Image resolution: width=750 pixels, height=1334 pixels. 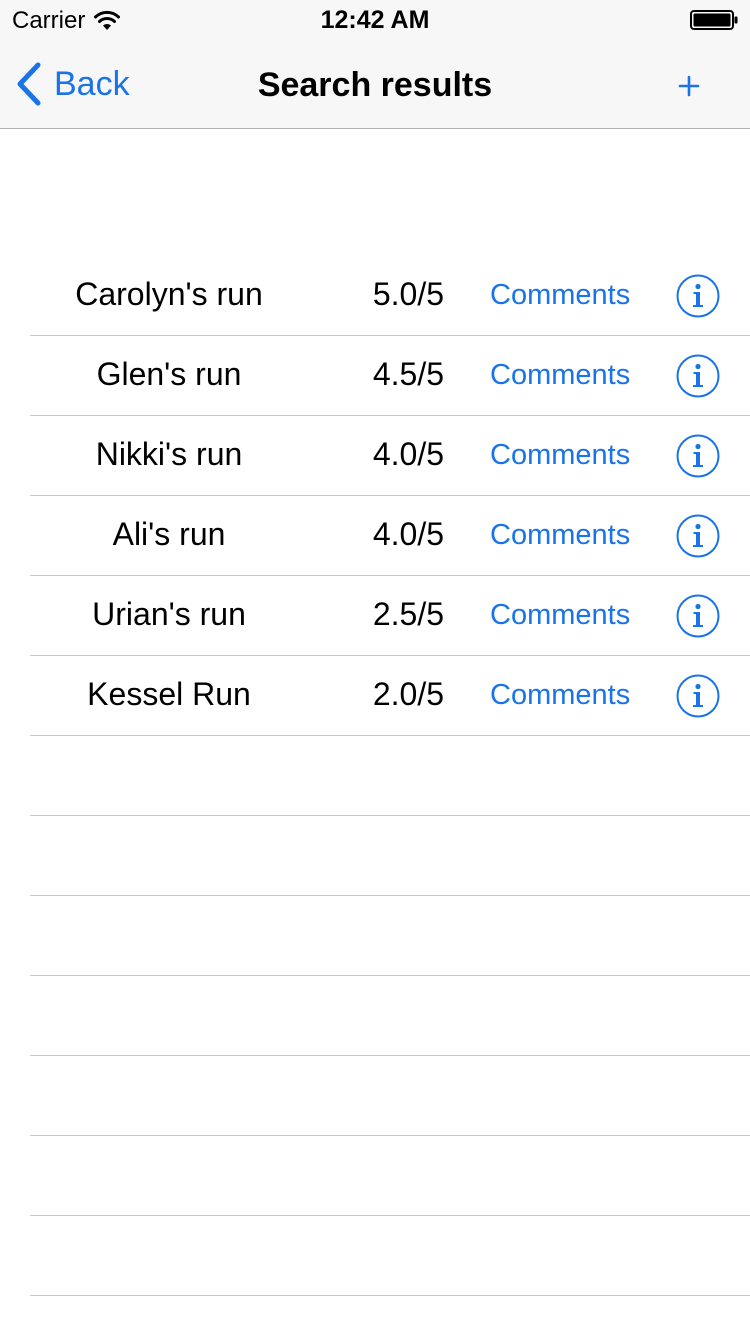 I want to click on result-row: Kessel Run 2.0/5 Comments, so click(x=375, y=696).